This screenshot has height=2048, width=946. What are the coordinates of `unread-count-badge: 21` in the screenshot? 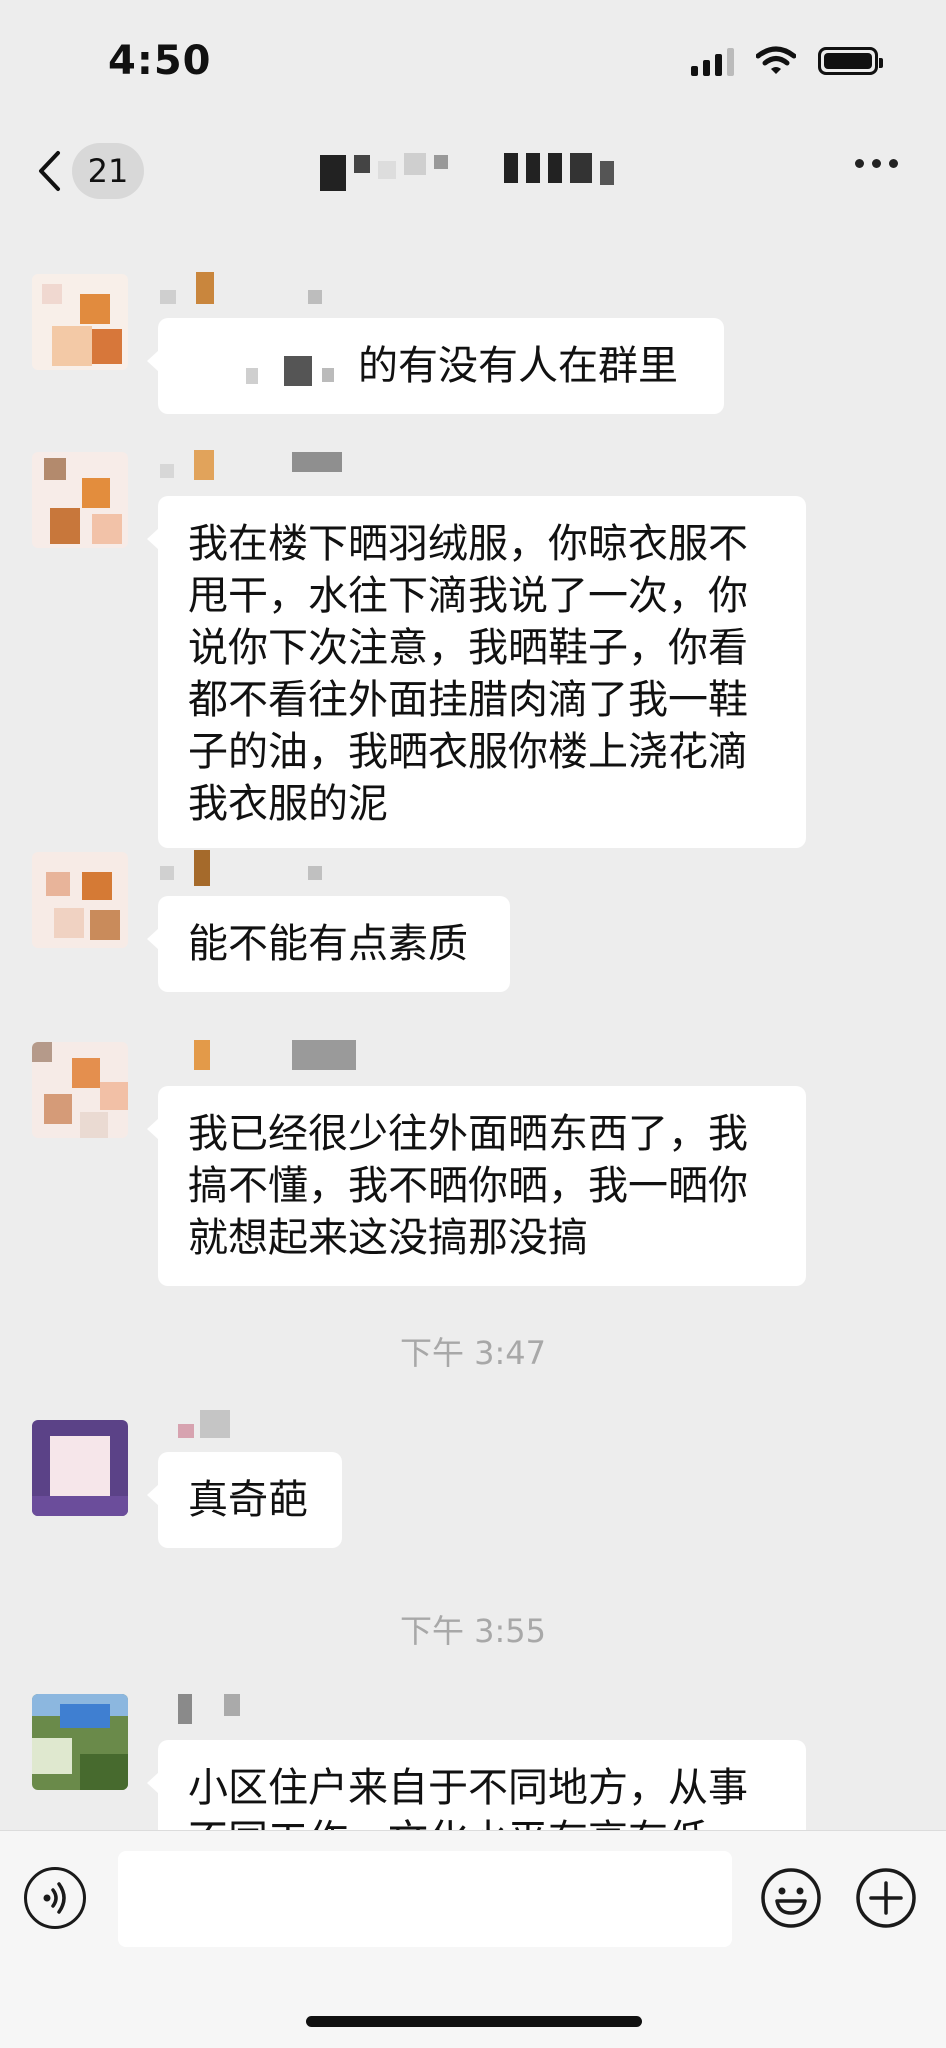 It's located at (108, 171).